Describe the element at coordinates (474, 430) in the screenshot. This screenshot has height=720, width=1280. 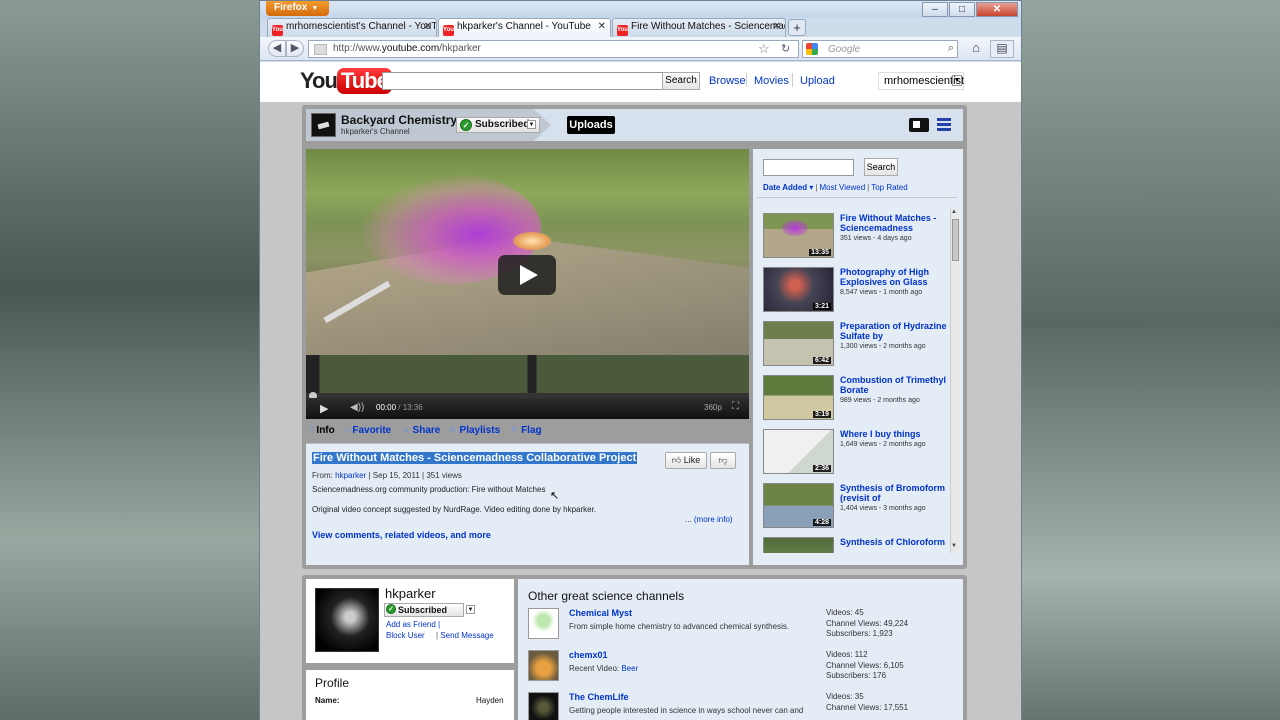
I see `playlists-button: ✚ Playlists` at that location.